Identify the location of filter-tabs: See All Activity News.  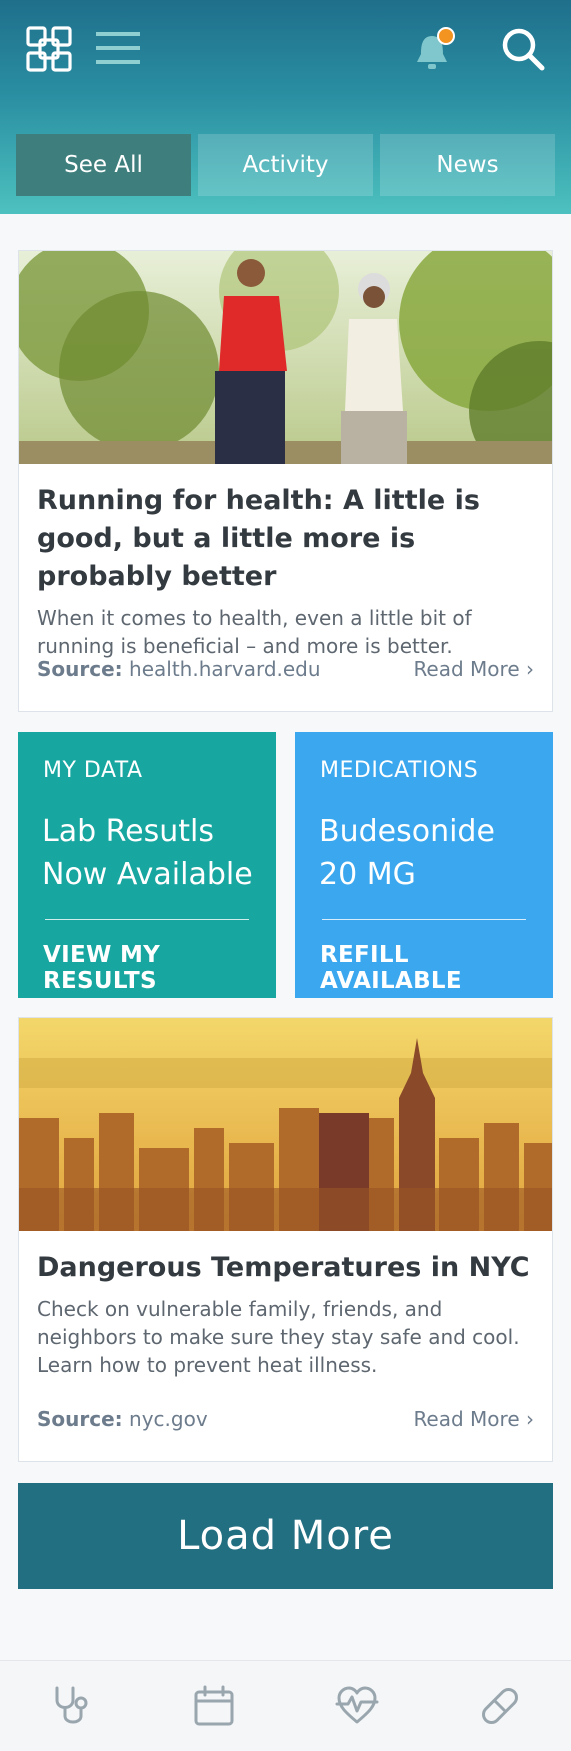
(285, 165).